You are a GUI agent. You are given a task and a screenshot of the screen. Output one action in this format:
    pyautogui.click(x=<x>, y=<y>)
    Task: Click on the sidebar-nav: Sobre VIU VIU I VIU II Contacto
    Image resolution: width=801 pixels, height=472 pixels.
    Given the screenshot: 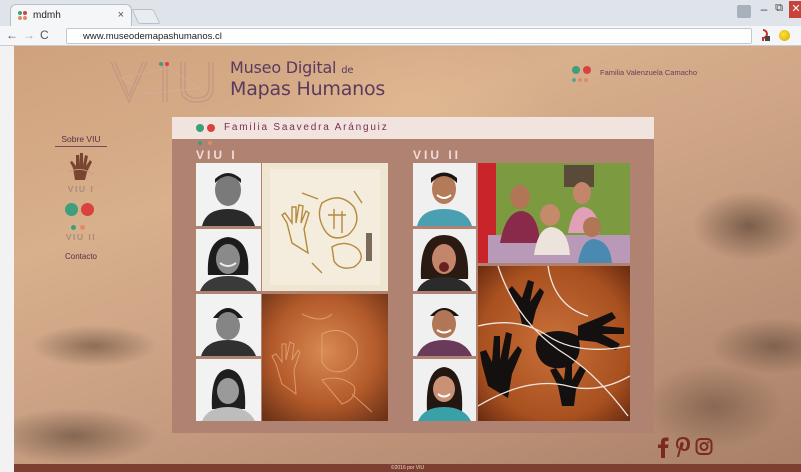 What is the action you would take?
    pyautogui.click(x=81, y=205)
    